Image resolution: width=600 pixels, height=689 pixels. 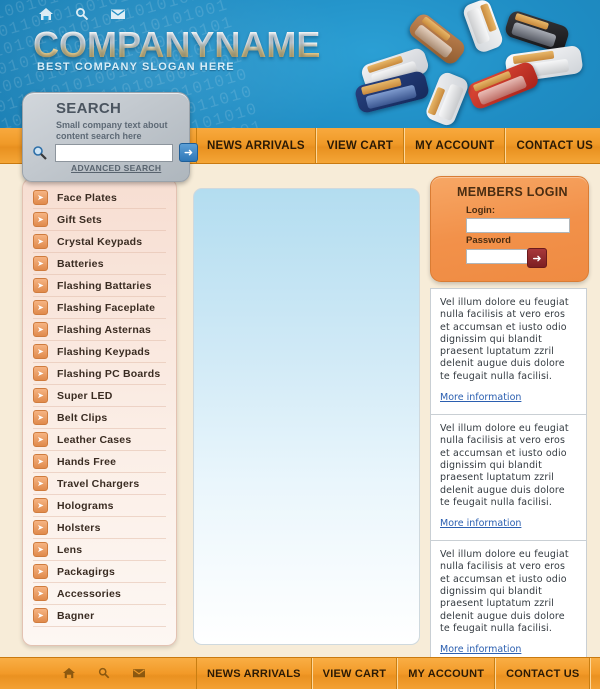 I want to click on sidebar-item-label: Lens, so click(x=70, y=549).